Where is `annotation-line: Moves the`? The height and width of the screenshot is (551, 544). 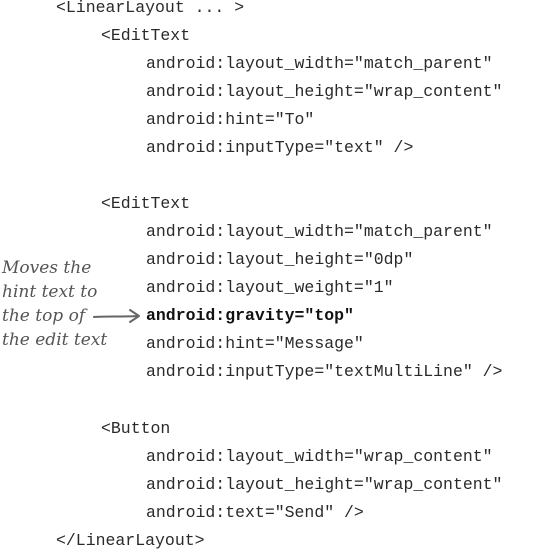 annotation-line: Moves the is located at coordinates (47, 268).